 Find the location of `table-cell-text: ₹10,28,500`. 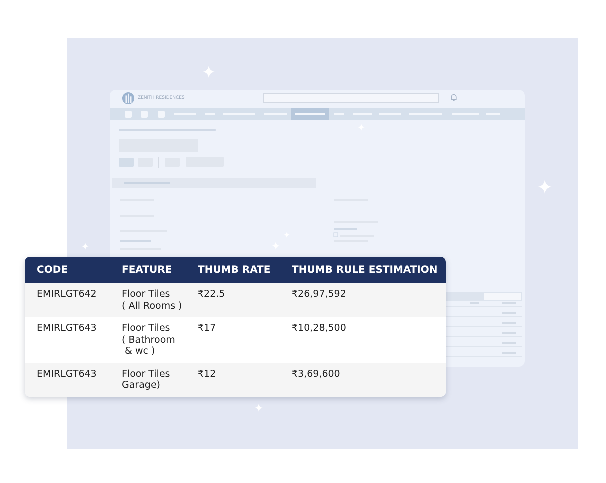

table-cell-text: ₹10,28,500 is located at coordinates (320, 328).